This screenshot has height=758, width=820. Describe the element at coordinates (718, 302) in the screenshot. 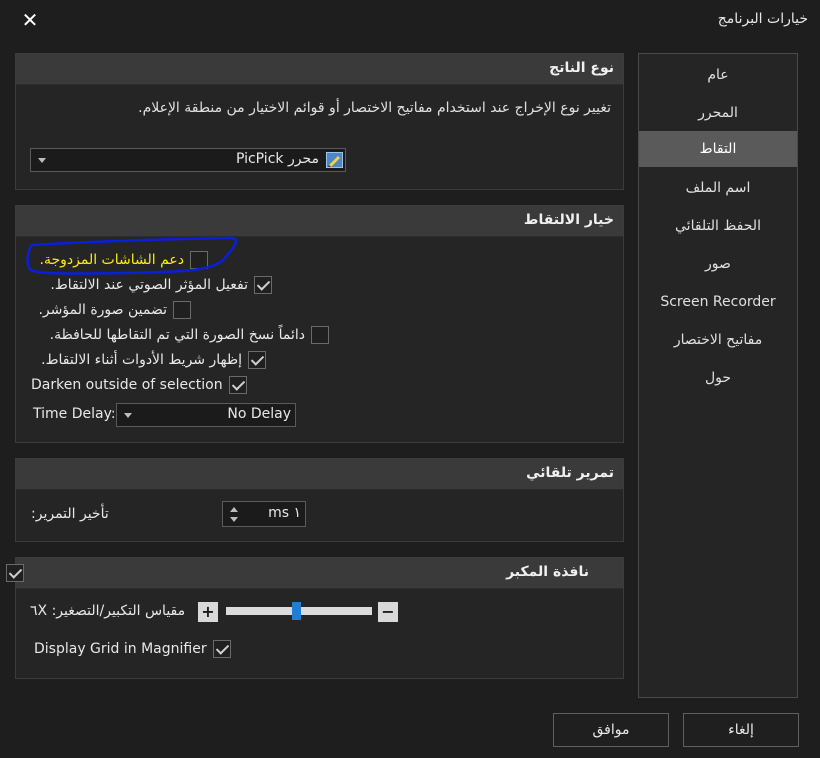

I see `sidebar-item-screen-recorder: Screen Recorder` at that location.